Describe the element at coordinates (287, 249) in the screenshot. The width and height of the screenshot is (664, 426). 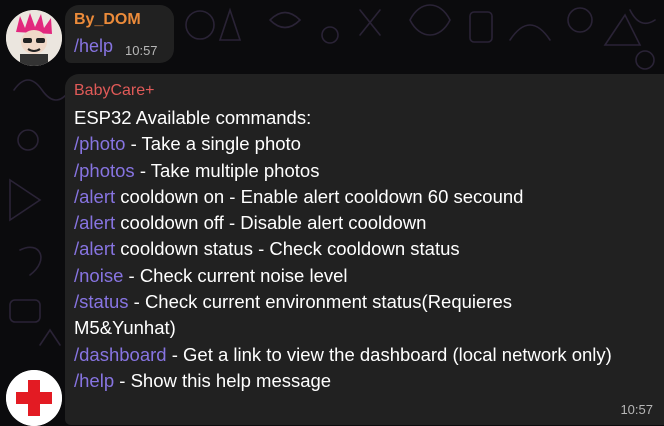
I see `command-description: cooldown status - Check cooldown status` at that location.